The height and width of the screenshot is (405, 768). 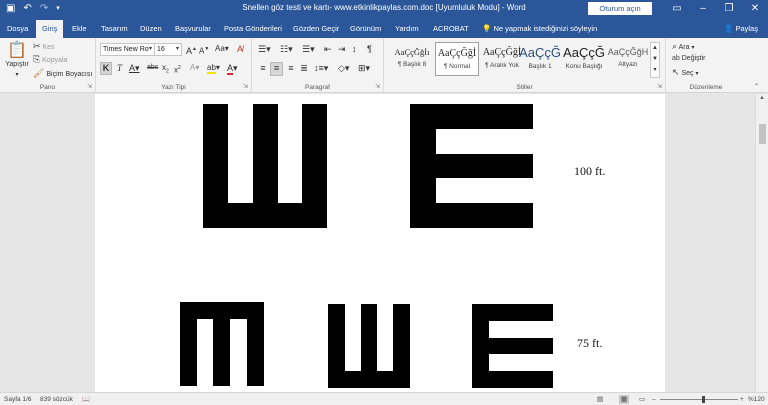 I want to click on vertical-scrollbar: ▲, so click(x=761, y=243).